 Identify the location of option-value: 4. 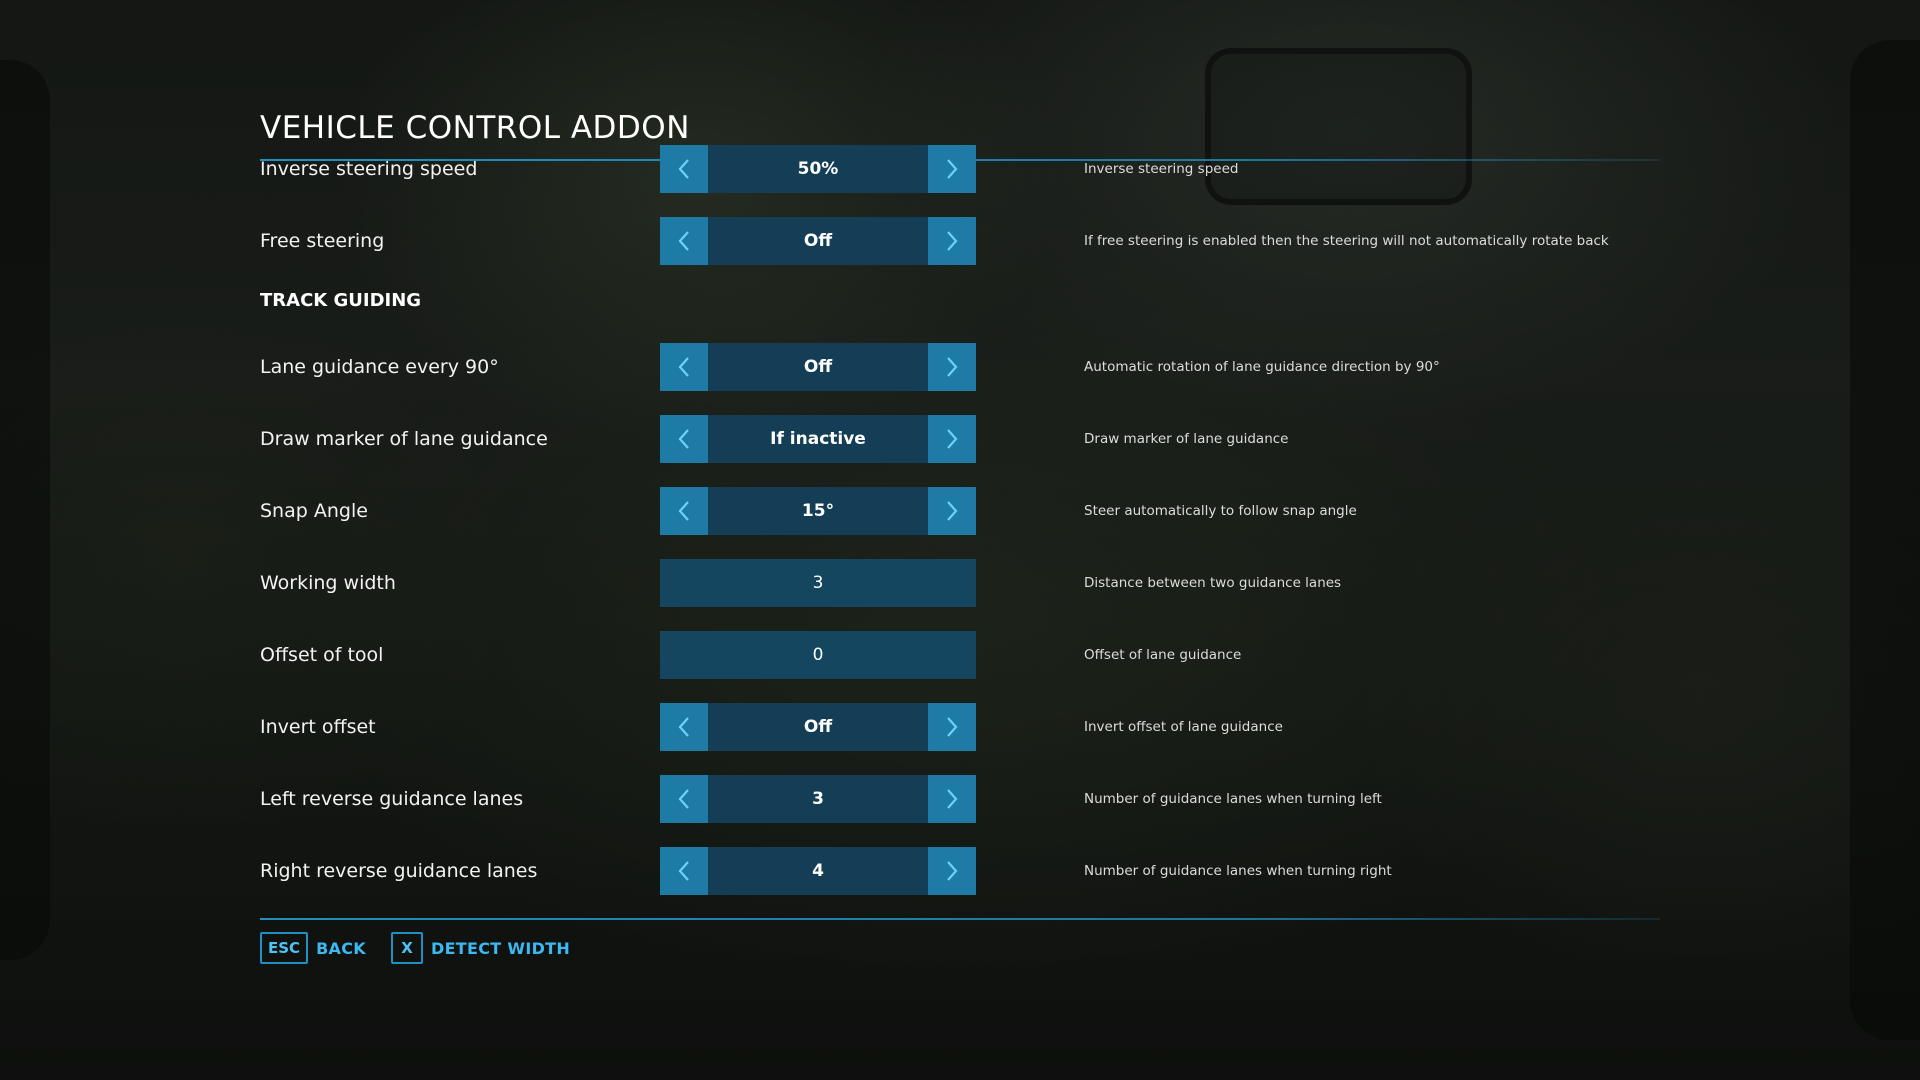
(818, 871).